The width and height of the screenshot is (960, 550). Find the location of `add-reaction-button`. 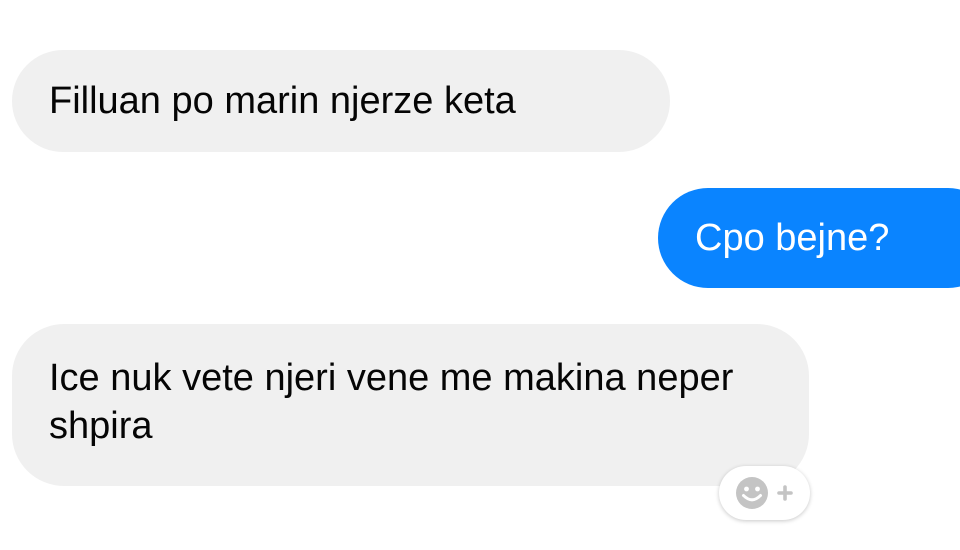

add-reaction-button is located at coordinates (764, 493).